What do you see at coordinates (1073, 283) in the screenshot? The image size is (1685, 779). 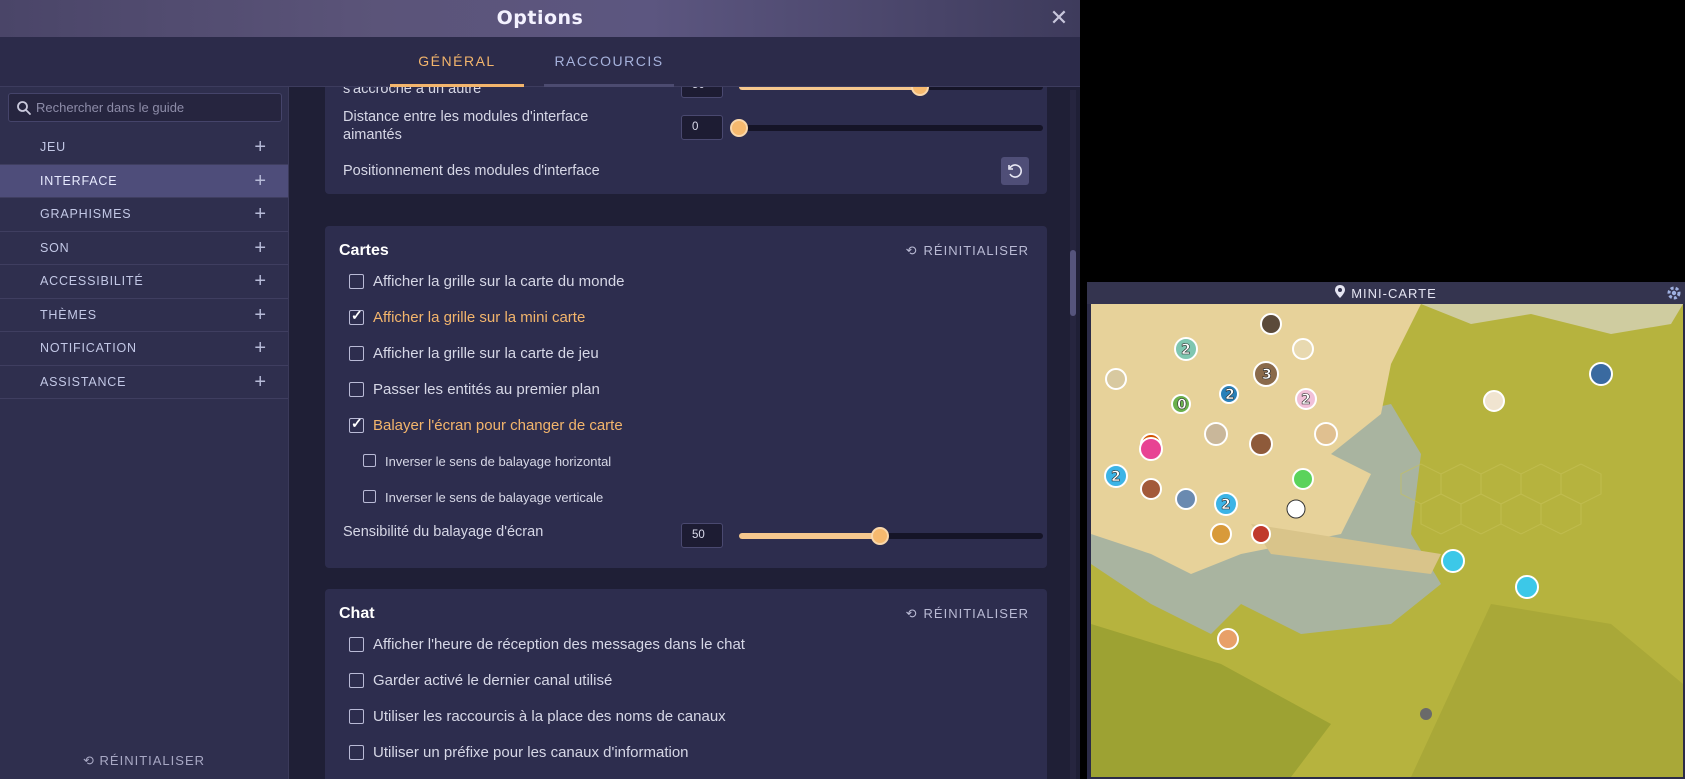 I see `scroll-thumb` at bounding box center [1073, 283].